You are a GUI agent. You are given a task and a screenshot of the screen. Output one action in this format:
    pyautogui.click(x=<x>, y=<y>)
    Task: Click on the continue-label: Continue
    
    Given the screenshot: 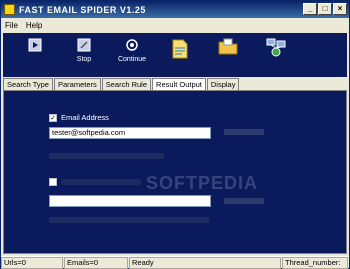 What is the action you would take?
    pyautogui.click(x=132, y=59)
    